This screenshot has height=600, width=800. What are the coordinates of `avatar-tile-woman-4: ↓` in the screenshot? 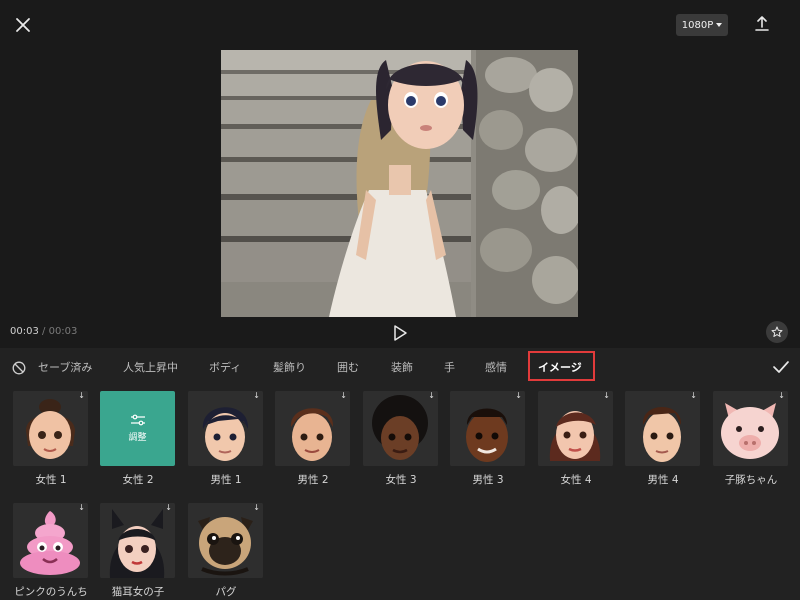 It's located at (575, 428).